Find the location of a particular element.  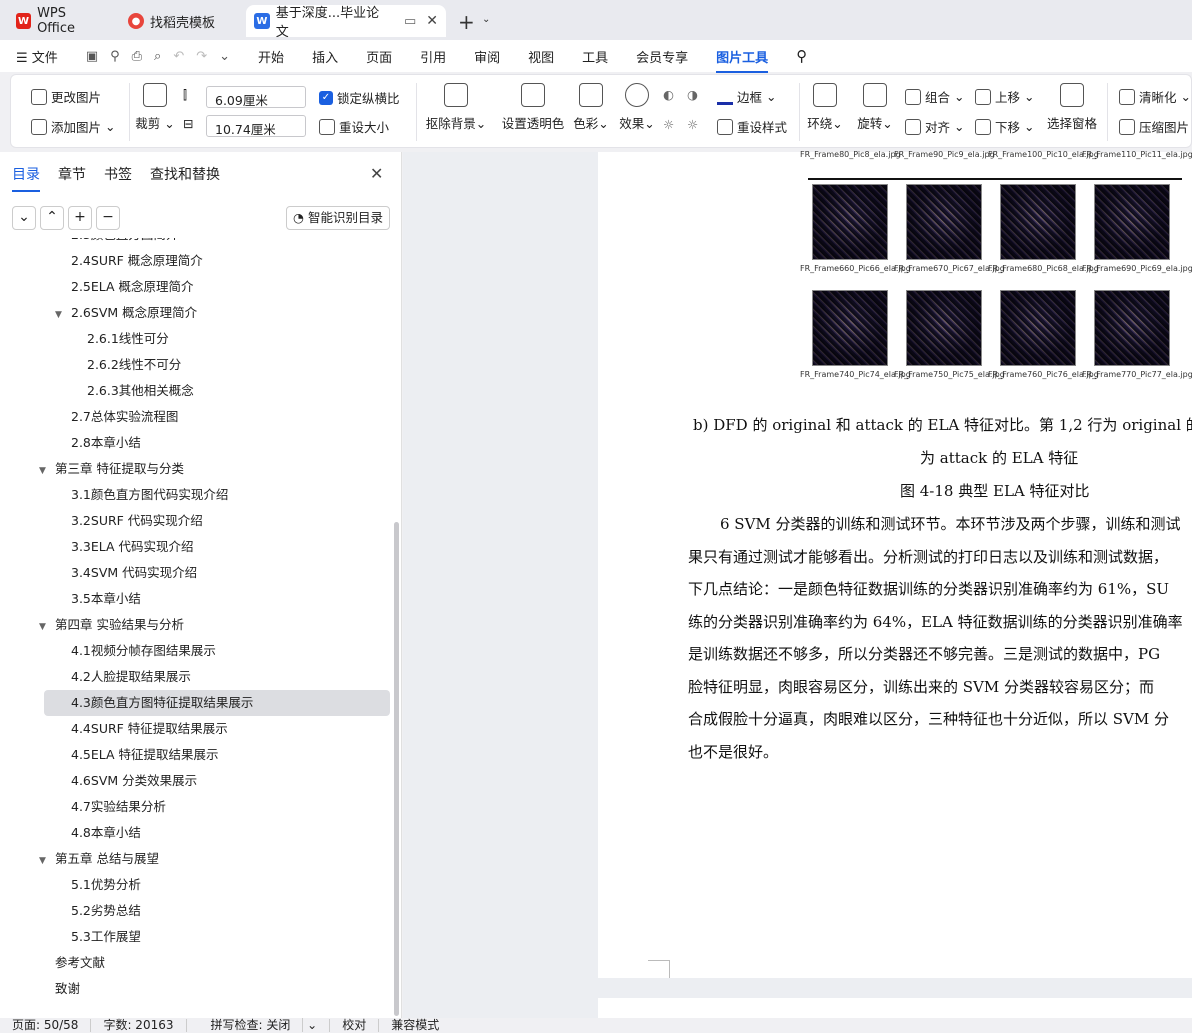

toc-item: 2.6.3其他相关概念 is located at coordinates (140, 391).